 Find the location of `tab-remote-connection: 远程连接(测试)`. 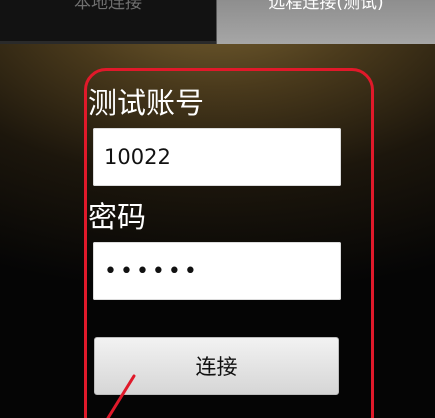

tab-remote-connection: 远程连接(测试) is located at coordinates (325, 22).